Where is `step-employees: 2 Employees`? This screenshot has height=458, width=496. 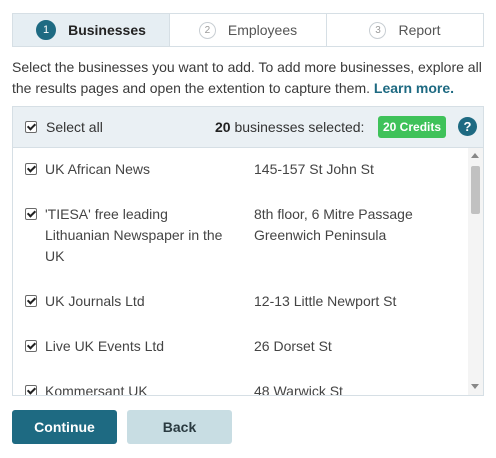 step-employees: 2 Employees is located at coordinates (248, 30).